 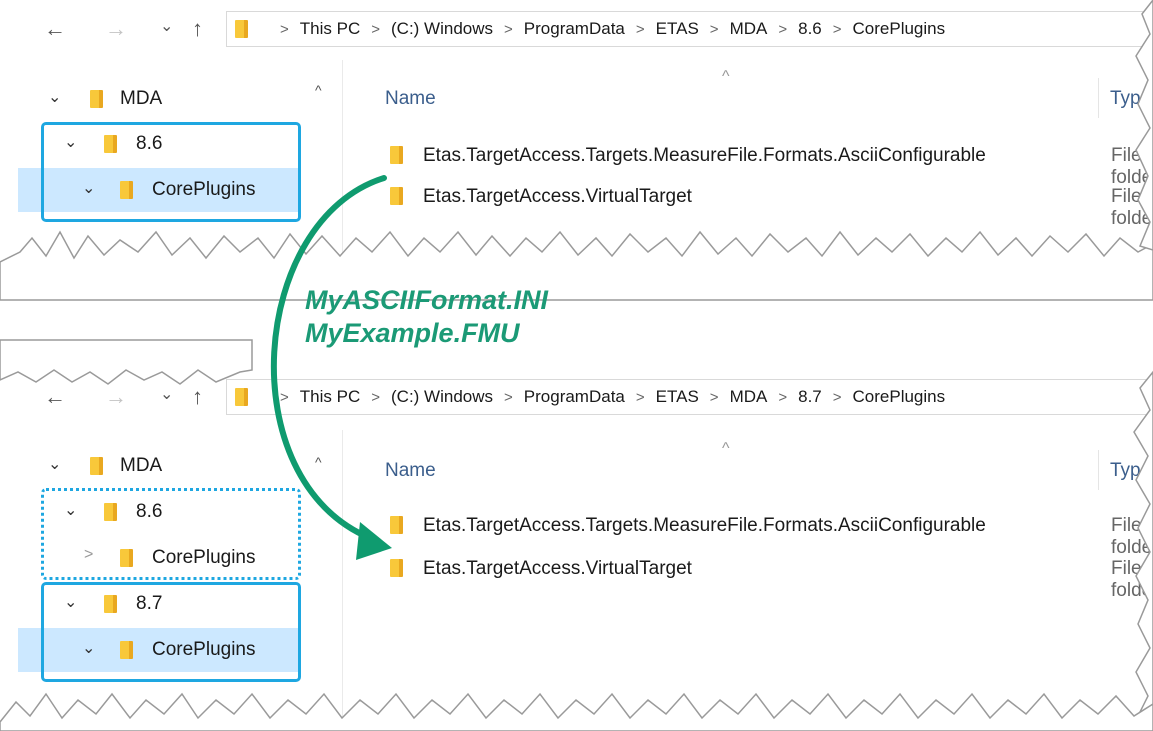 What do you see at coordinates (412, 333) in the screenshot?
I see `annotation-line: MyExample.FMU` at bounding box center [412, 333].